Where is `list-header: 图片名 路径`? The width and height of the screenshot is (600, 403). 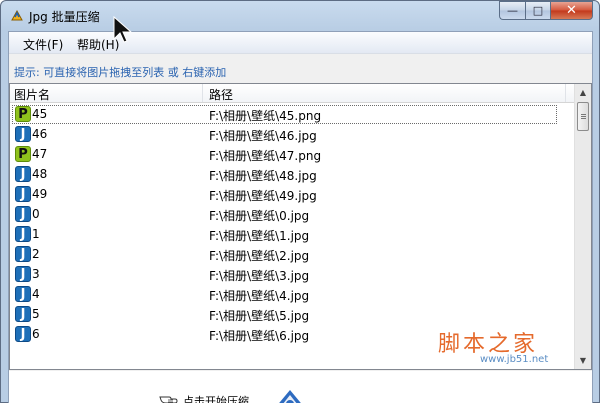
list-header: 图片名 路径 is located at coordinates (292, 93).